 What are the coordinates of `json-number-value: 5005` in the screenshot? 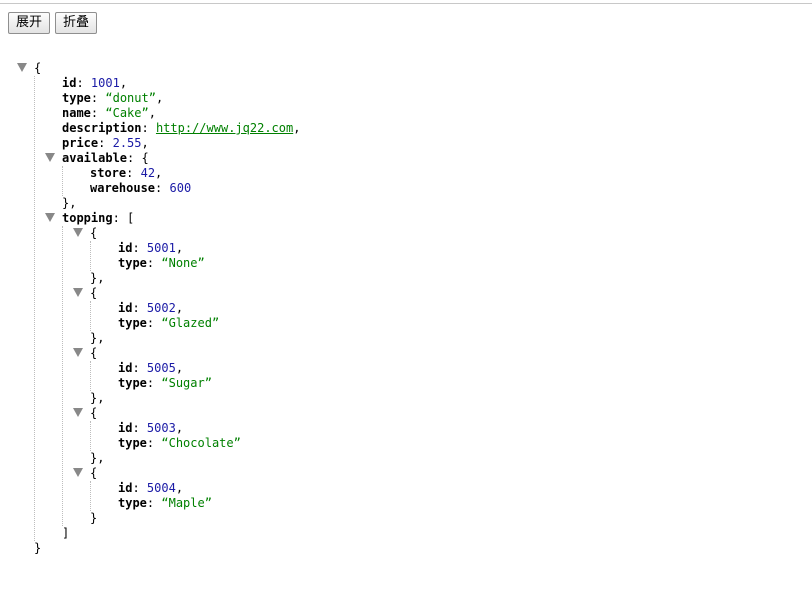 It's located at (161, 368).